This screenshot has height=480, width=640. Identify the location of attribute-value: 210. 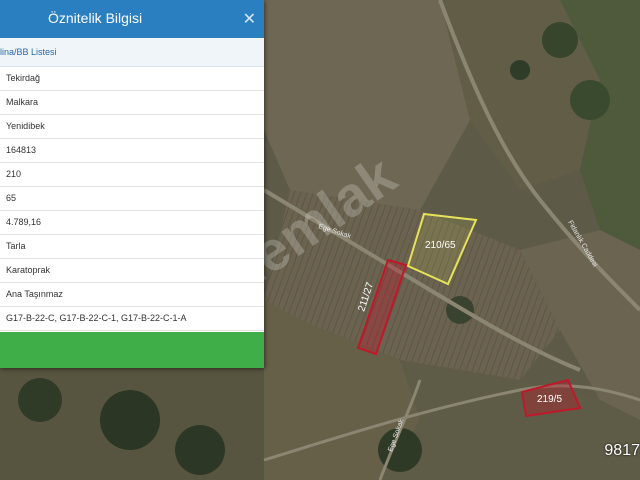
(14, 174).